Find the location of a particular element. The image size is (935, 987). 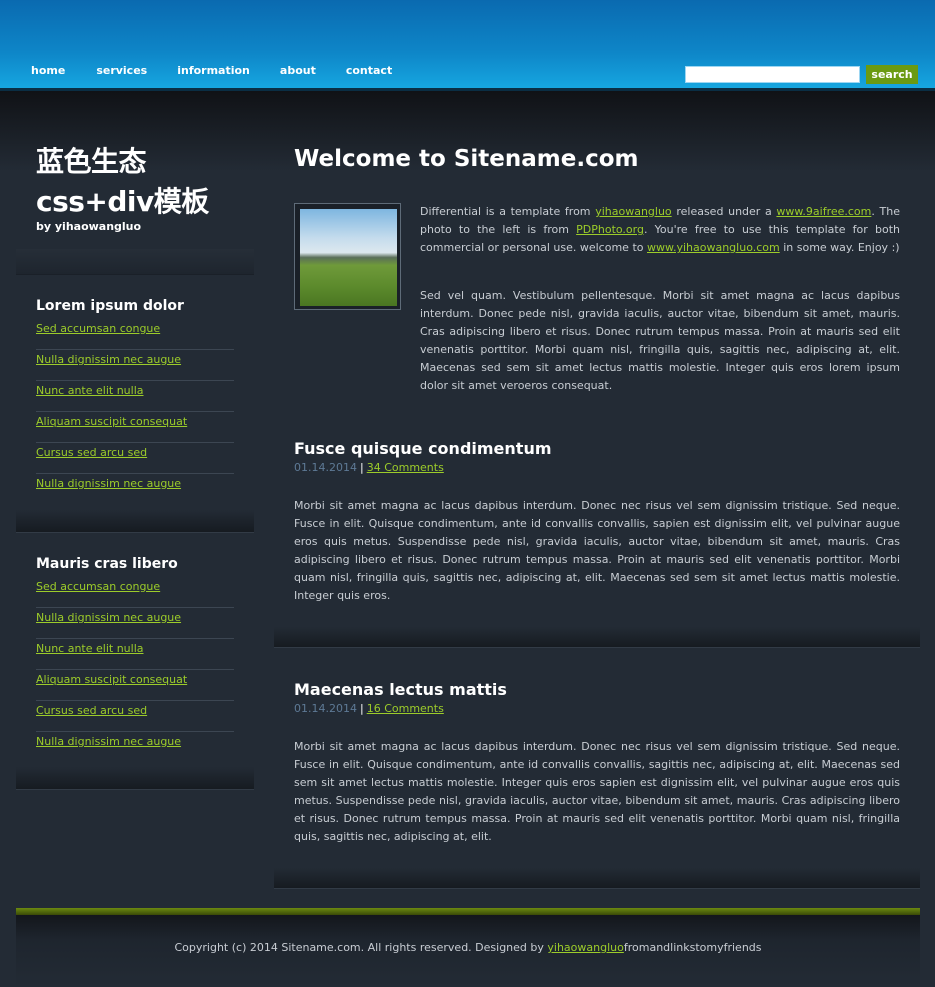

site-title-line2: css+div模板 is located at coordinates (122, 201).